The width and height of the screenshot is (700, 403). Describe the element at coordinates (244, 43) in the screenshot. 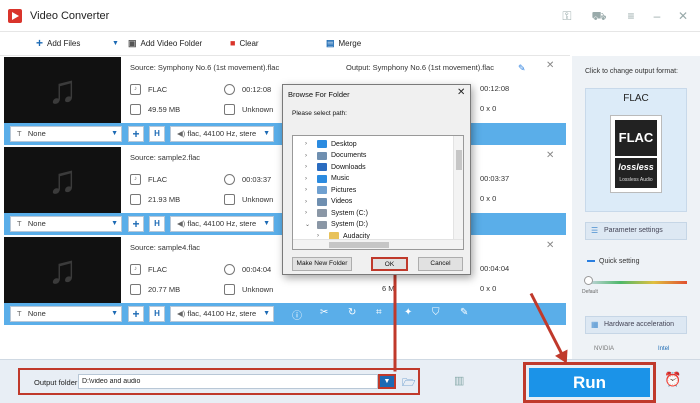

I see `clear-button: ■ Clear` at that location.